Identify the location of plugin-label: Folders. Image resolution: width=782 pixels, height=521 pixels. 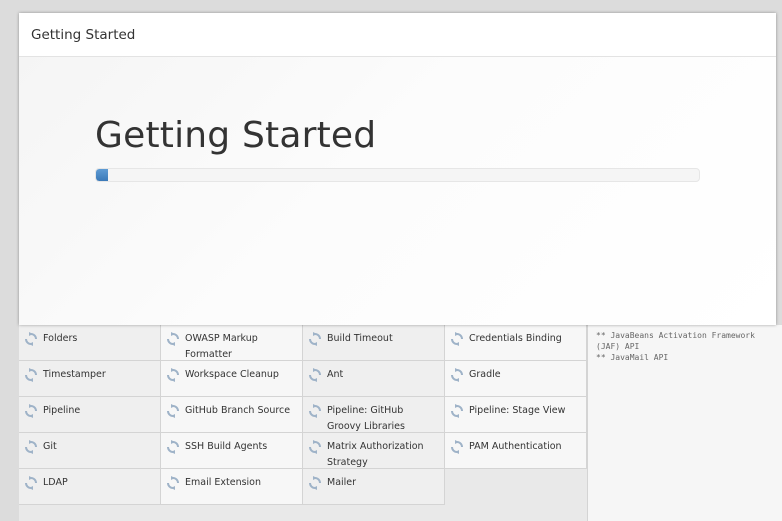
(60, 338).